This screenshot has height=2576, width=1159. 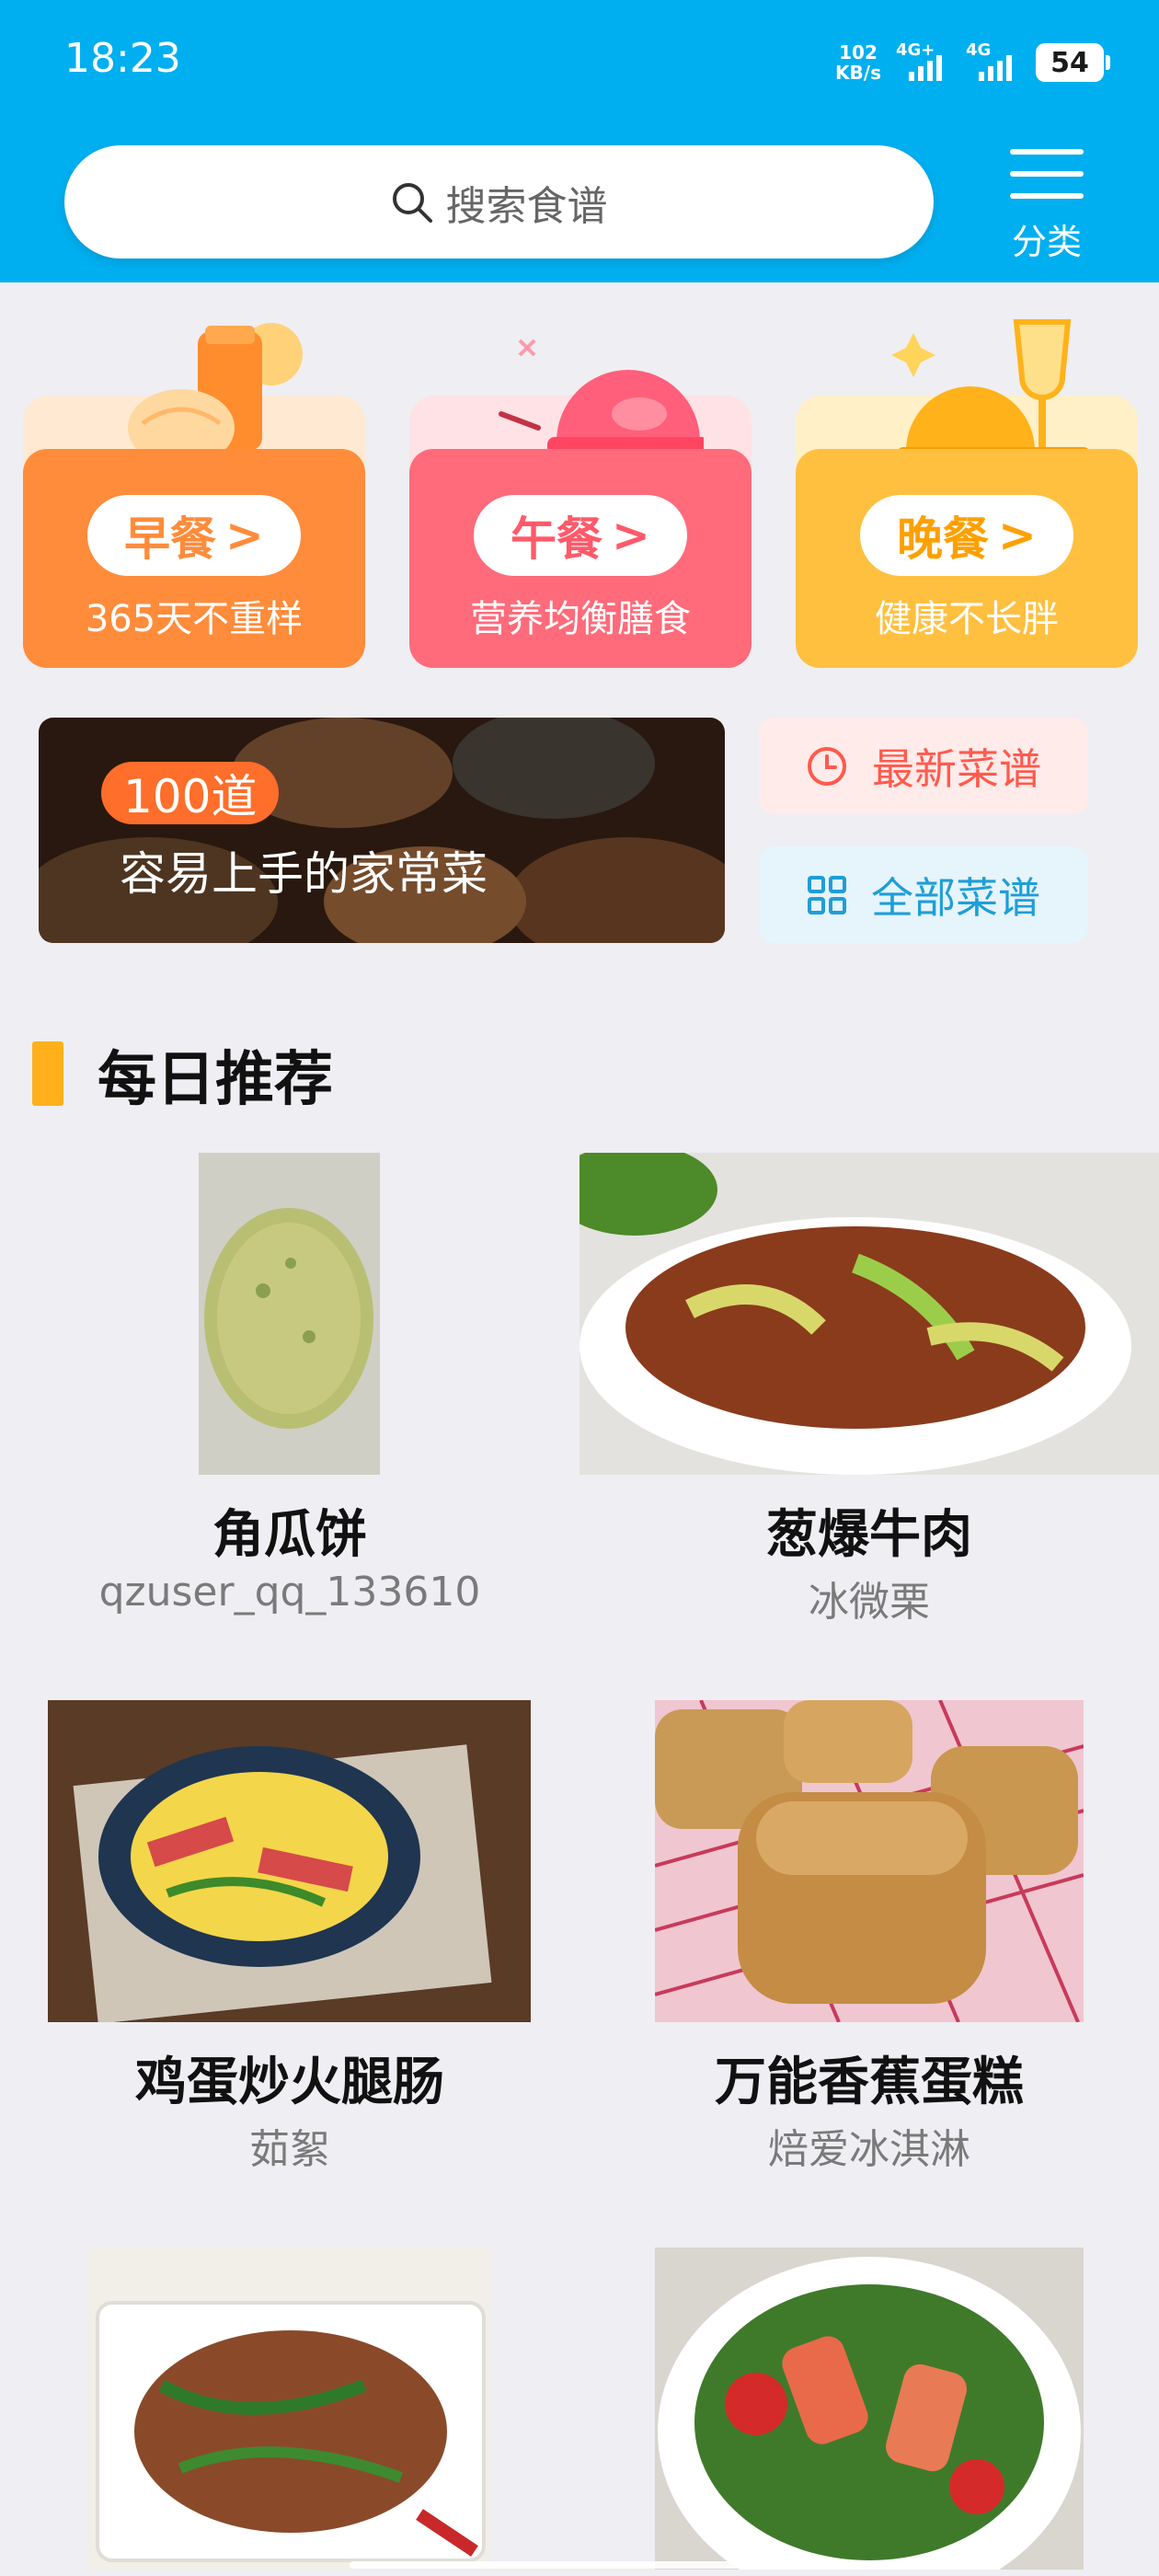 I want to click on search-input: 搜索食谱, so click(x=499, y=202).